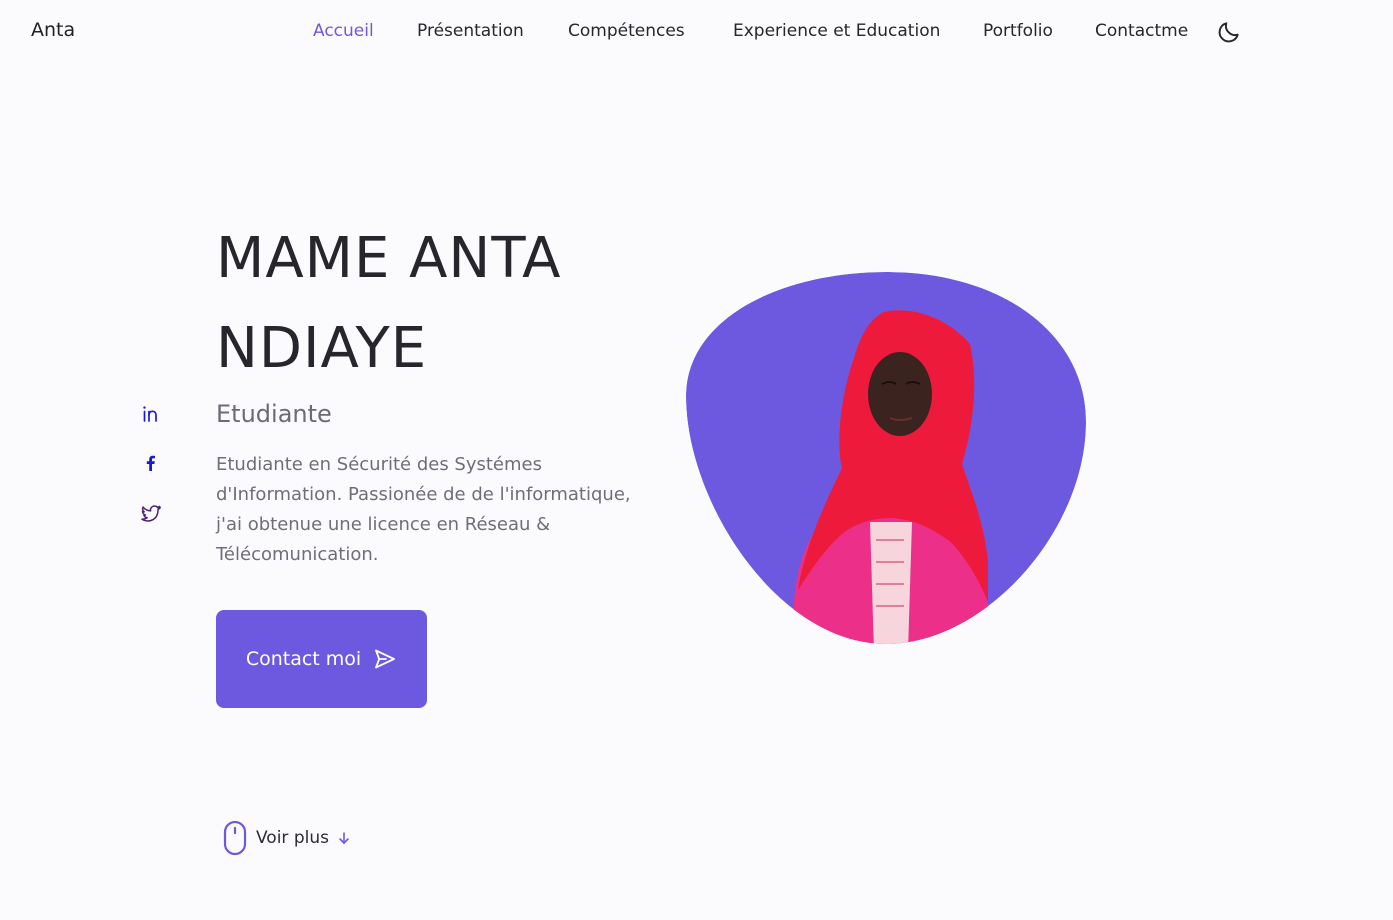 This screenshot has height=920, width=1393. I want to click on contact-button: Contact moi, so click(321, 659).